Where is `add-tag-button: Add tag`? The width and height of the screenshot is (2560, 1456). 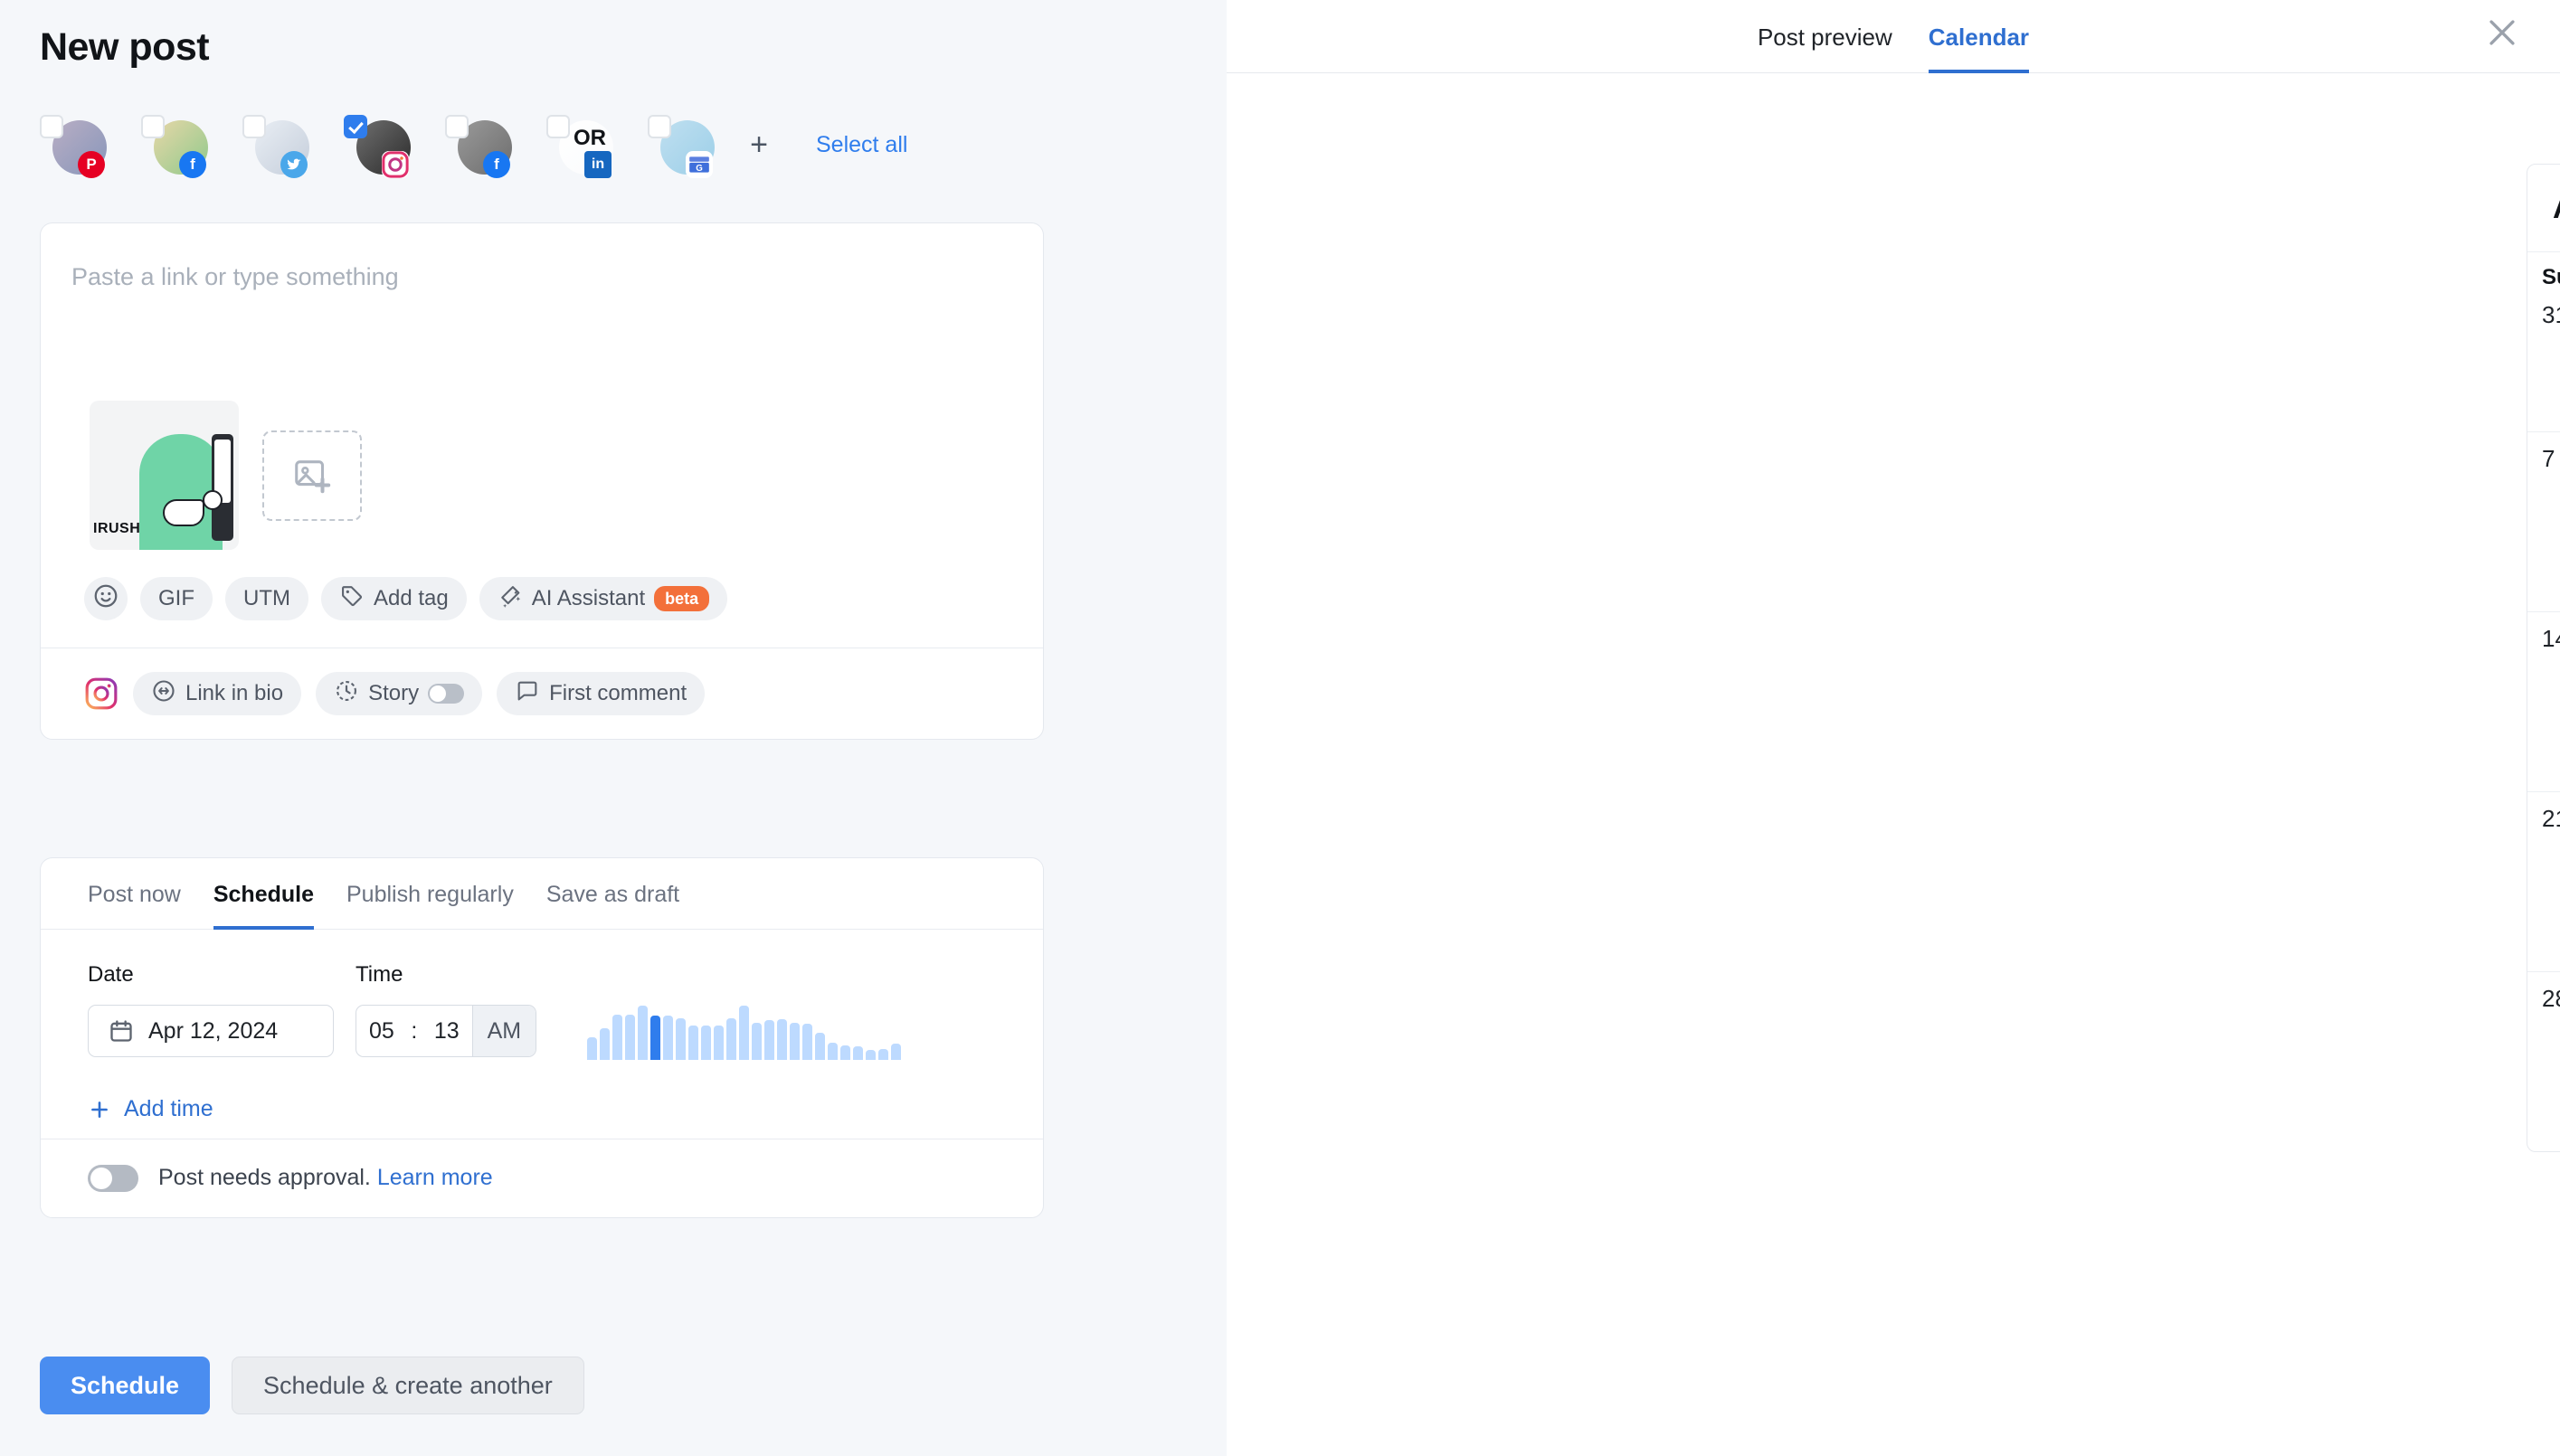
add-tag-button: Add tag is located at coordinates (393, 598).